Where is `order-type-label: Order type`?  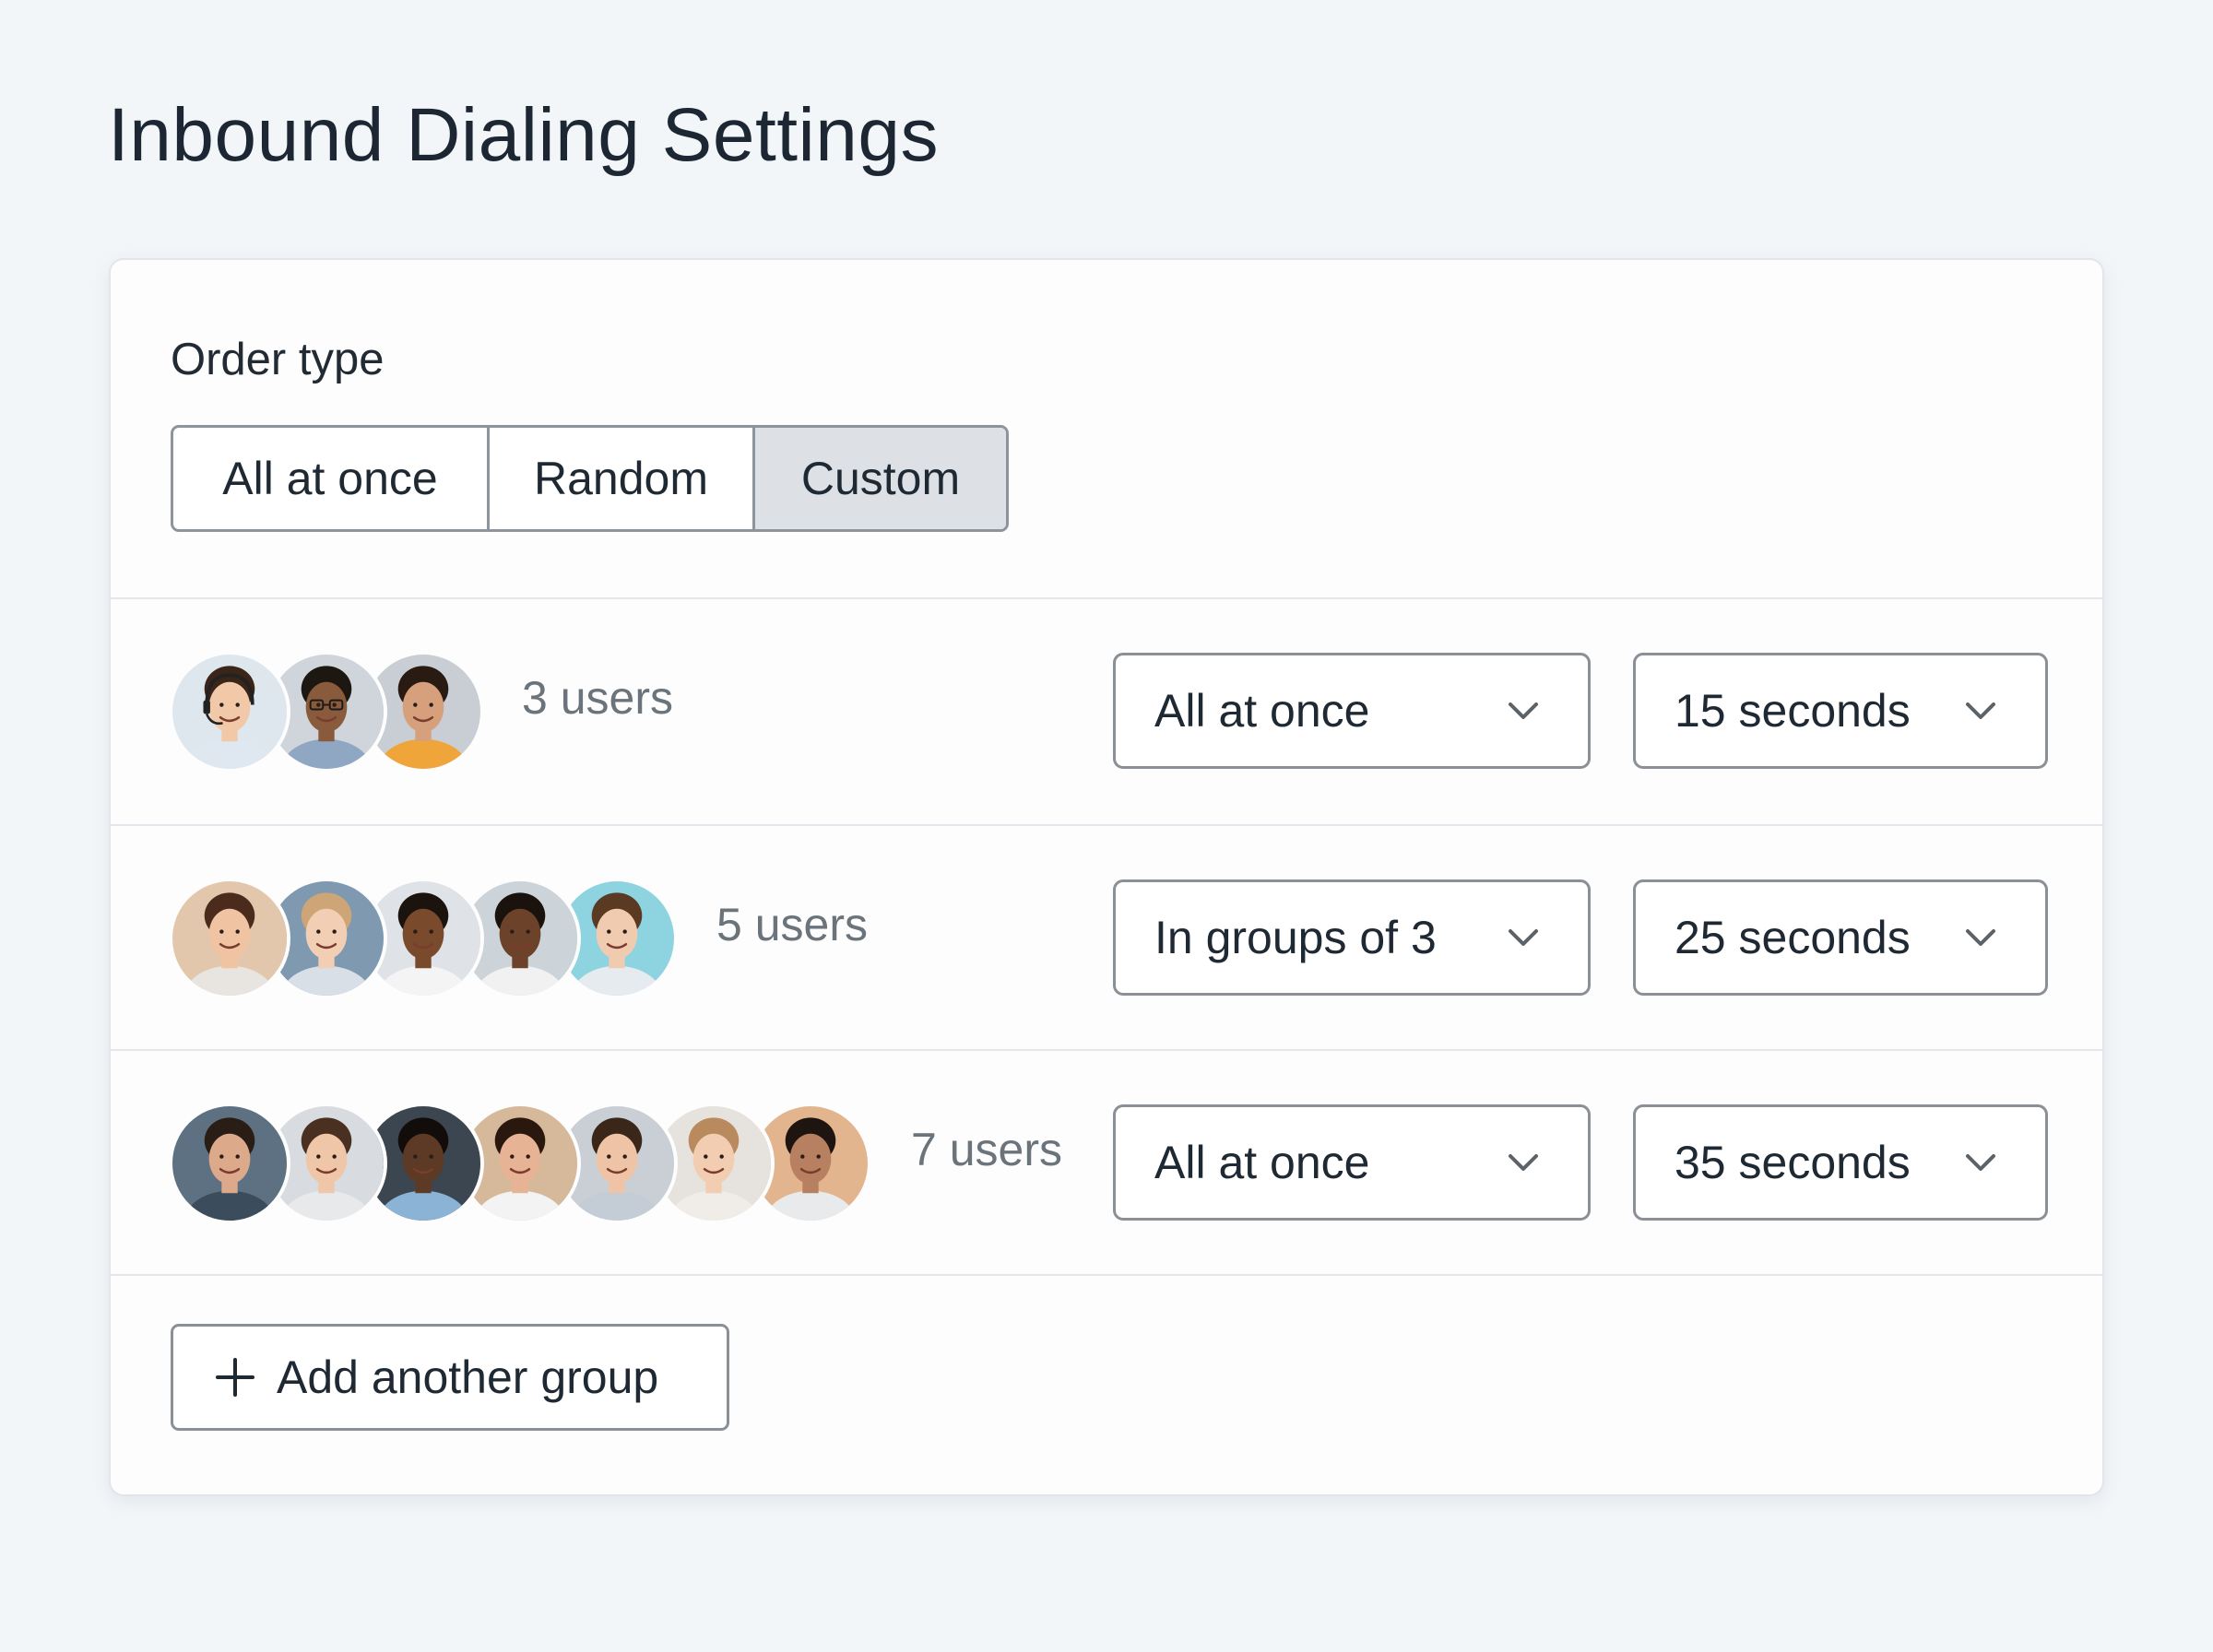 order-type-label: Order type is located at coordinates (278, 359).